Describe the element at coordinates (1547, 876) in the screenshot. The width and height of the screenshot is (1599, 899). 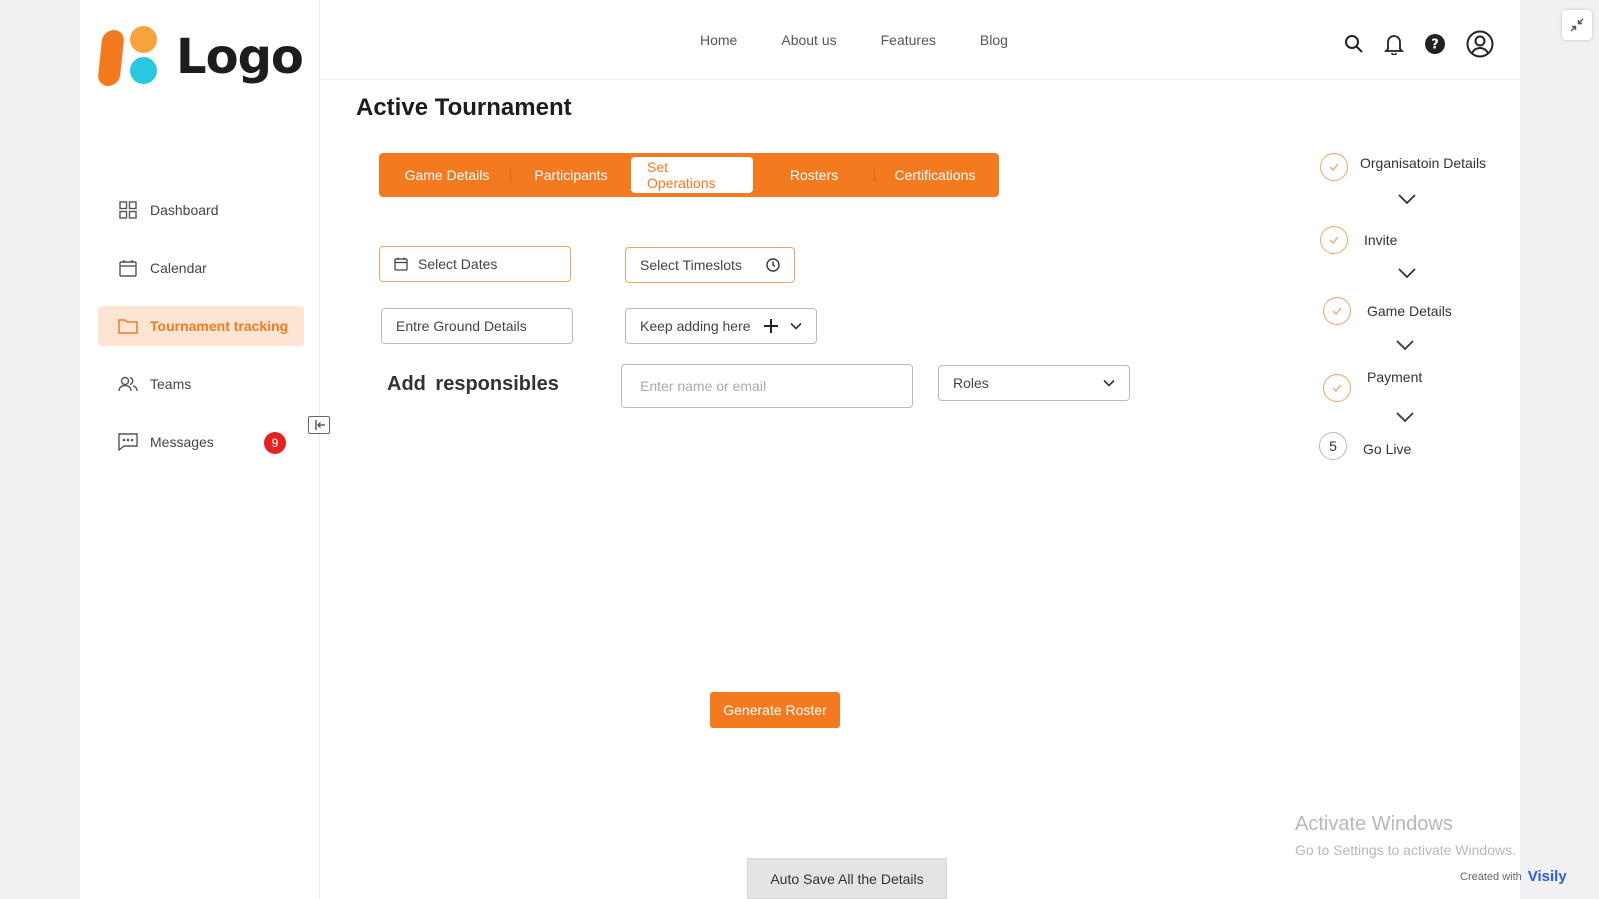
I see `visily-brand: Visily` at that location.